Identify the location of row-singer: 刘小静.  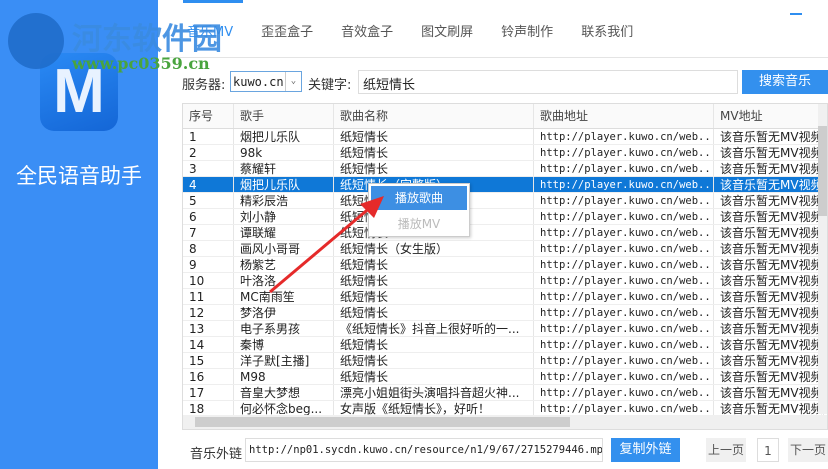
(284, 216).